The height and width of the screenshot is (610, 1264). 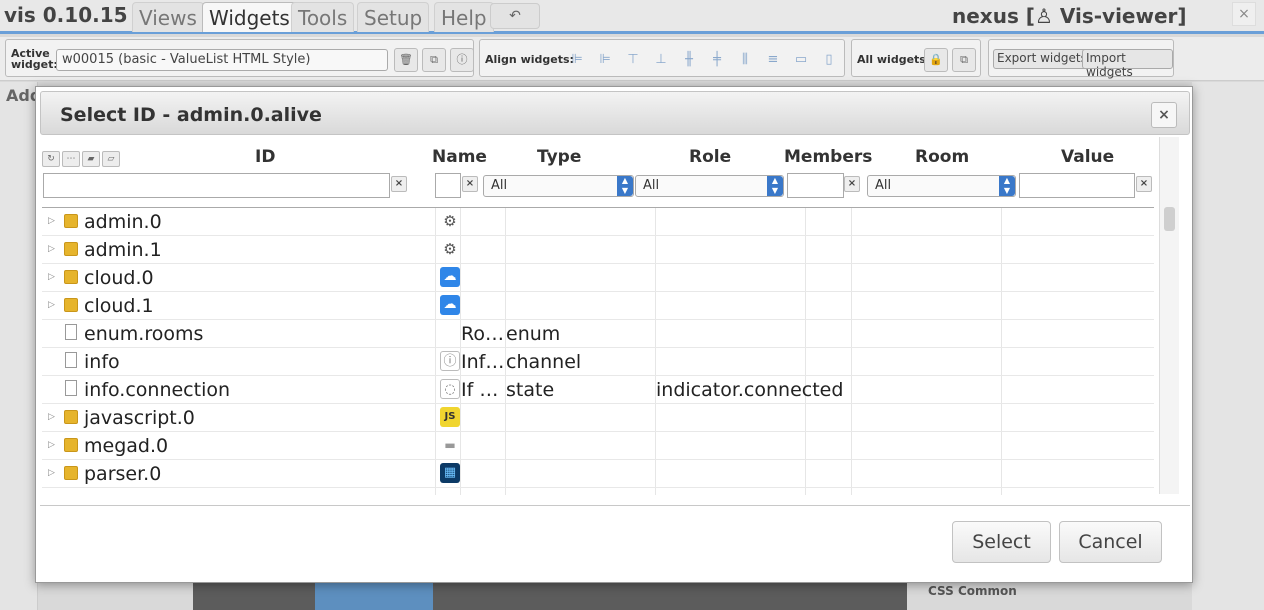 I want to click on lock-icon: 🔒, so click(x=936, y=60).